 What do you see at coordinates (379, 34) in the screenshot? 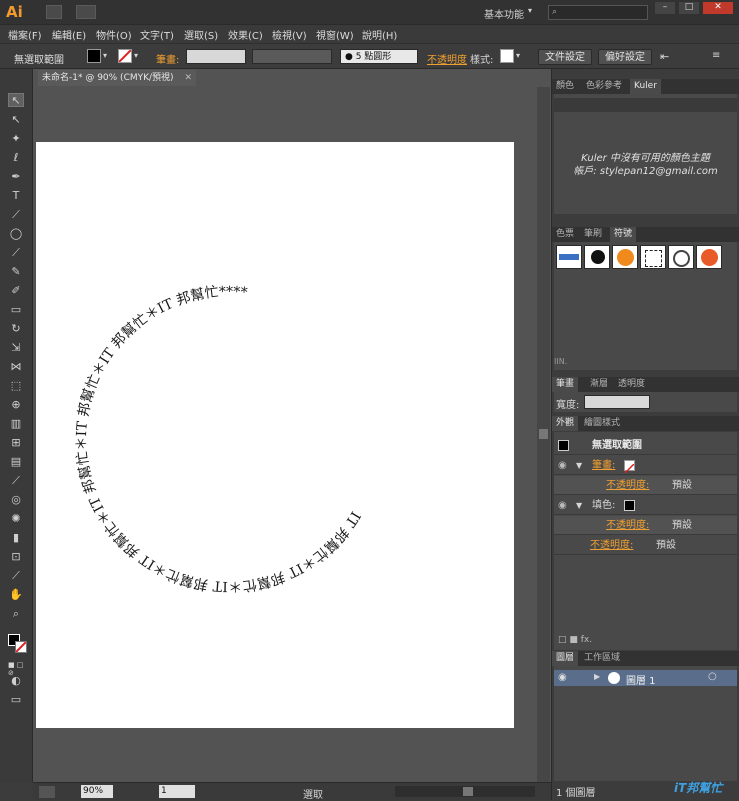
I see `menu-help: 說明(H)` at bounding box center [379, 34].